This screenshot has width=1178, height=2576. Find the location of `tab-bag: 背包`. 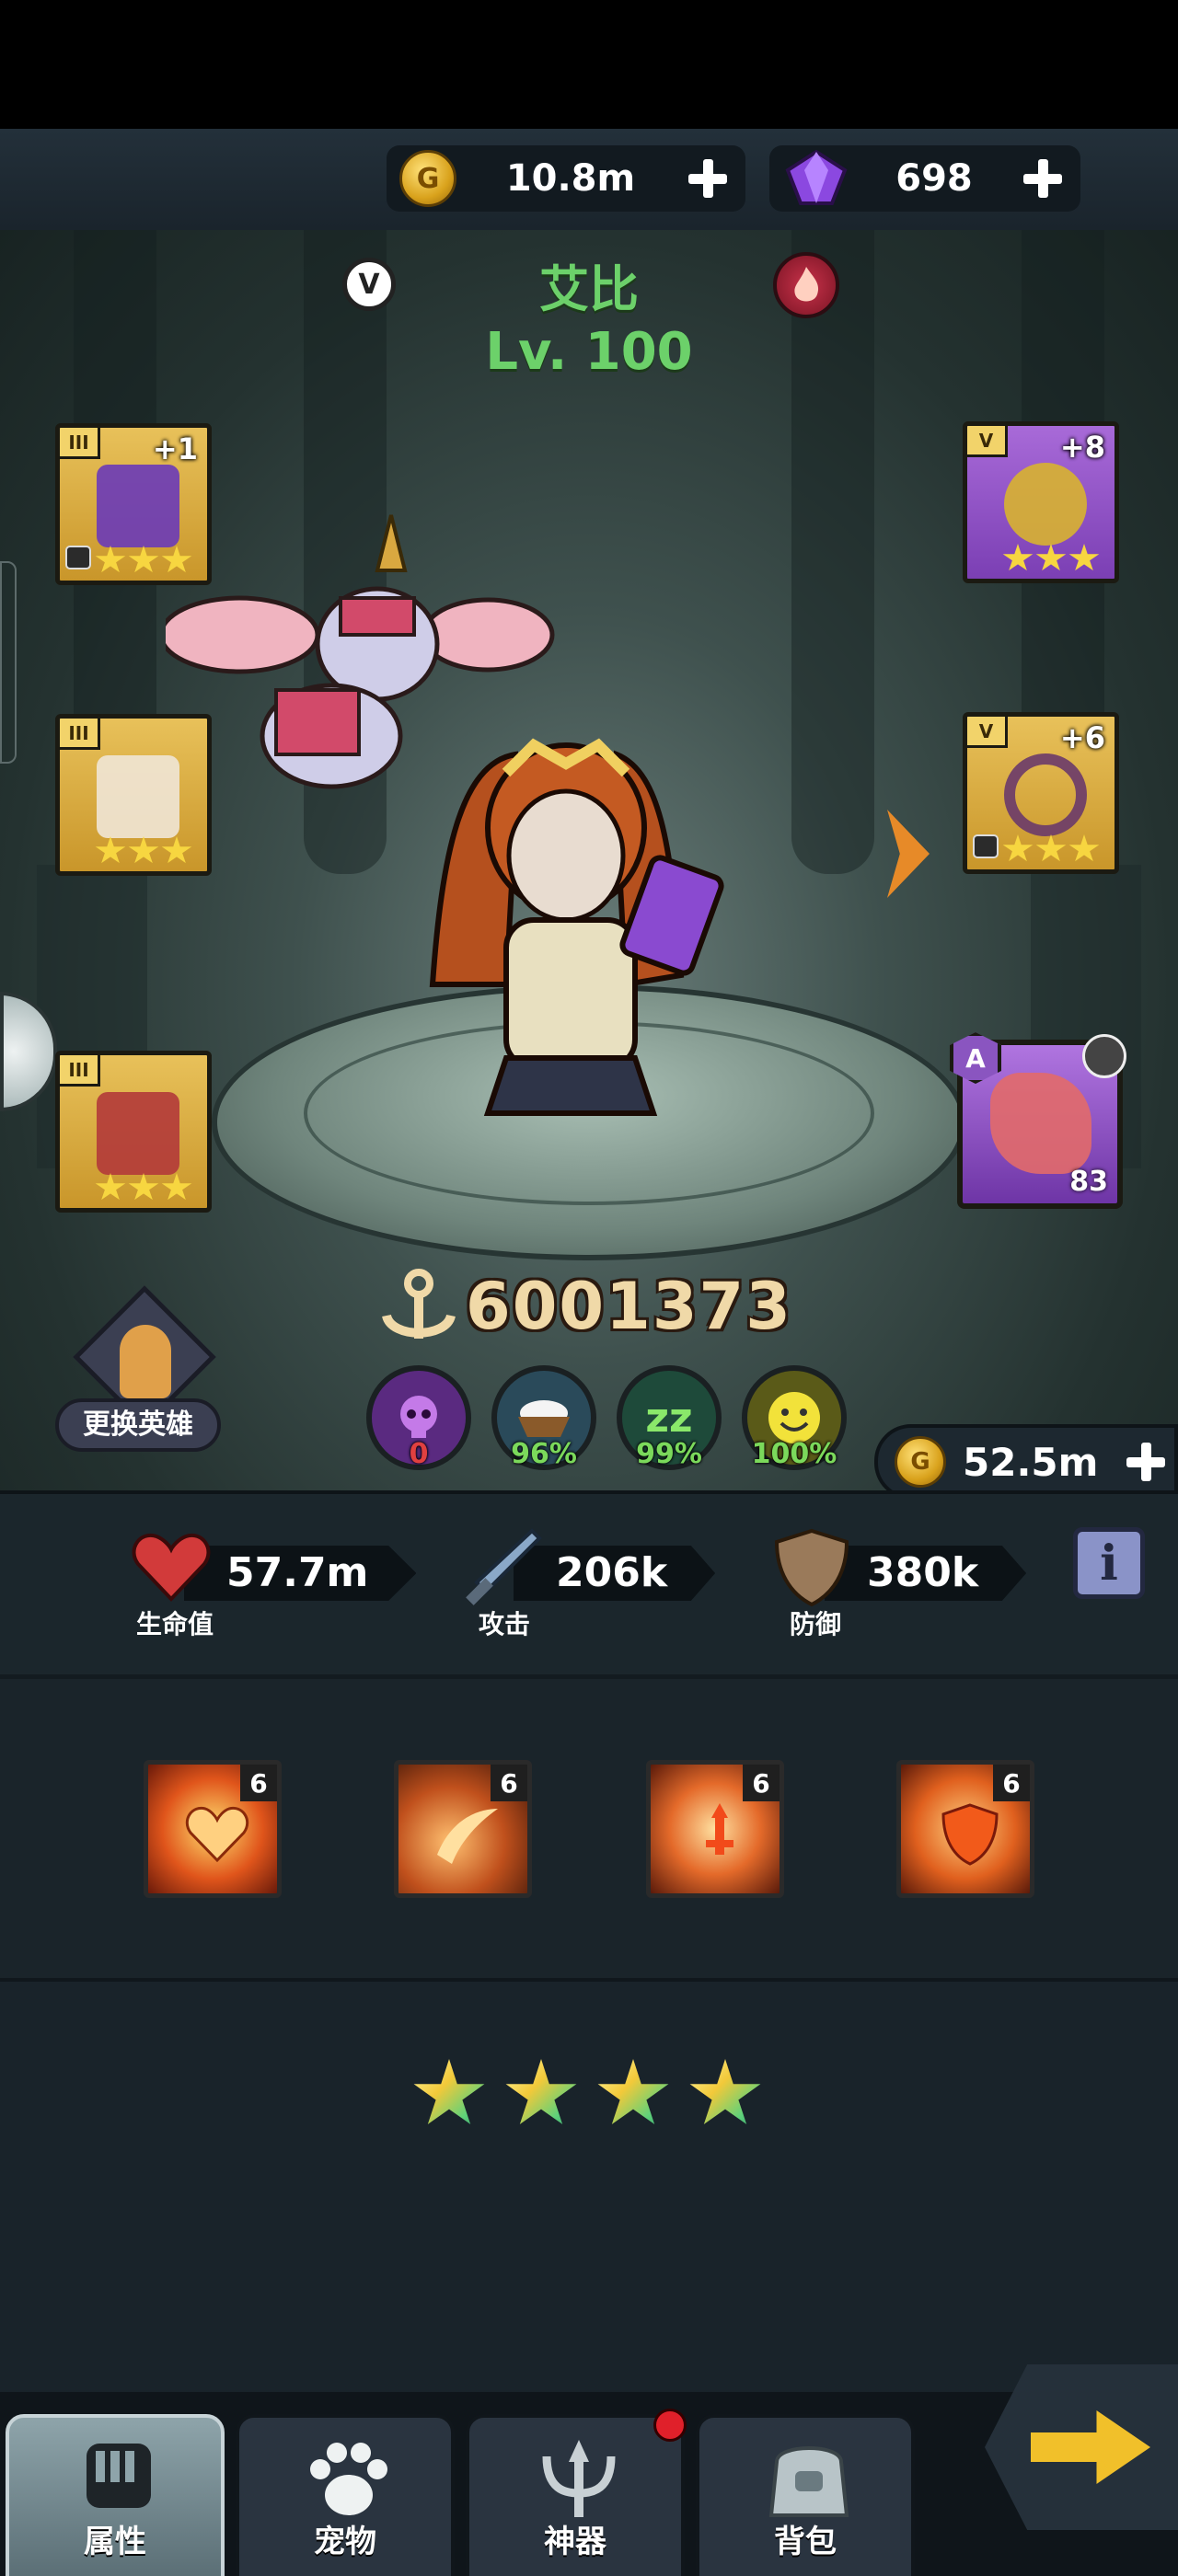

tab-bag: 背包 is located at coordinates (805, 2495).